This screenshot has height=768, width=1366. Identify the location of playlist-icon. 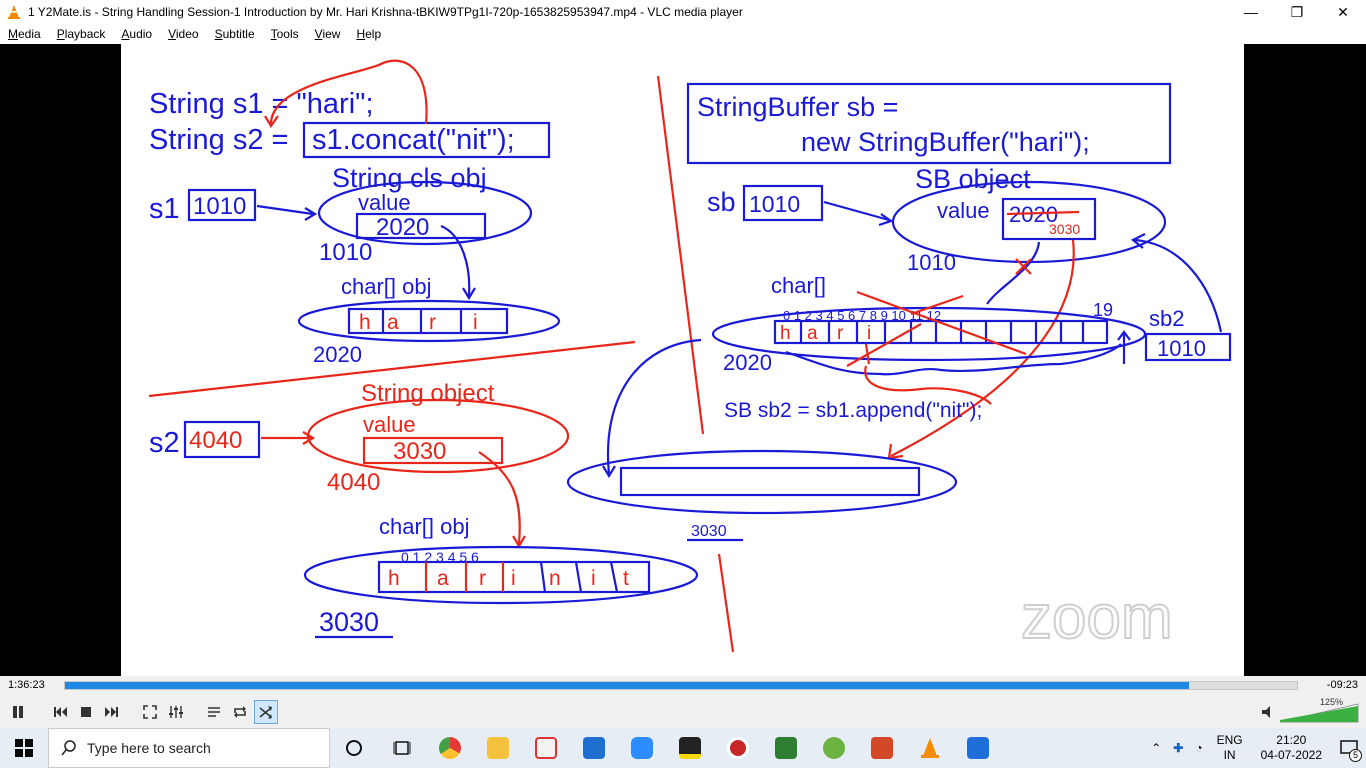
(214, 712).